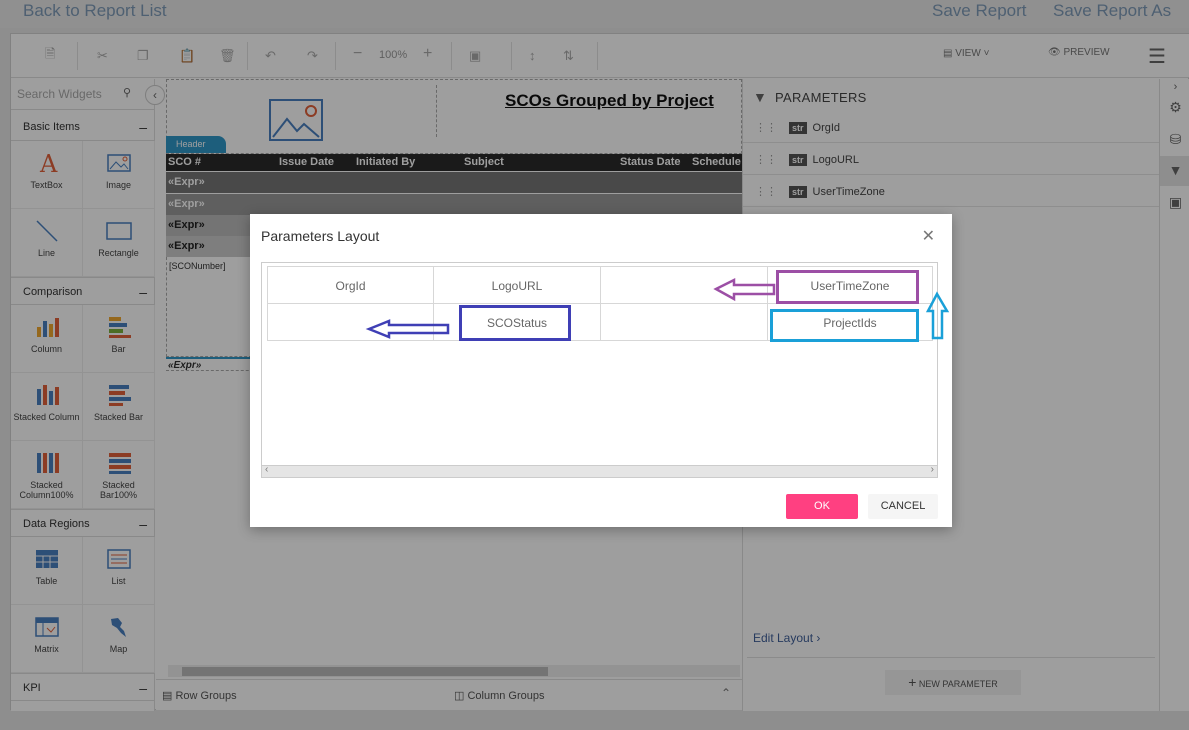  Describe the element at coordinates (937, 315) in the screenshot. I see `up-arrow-cyan-icon` at that location.